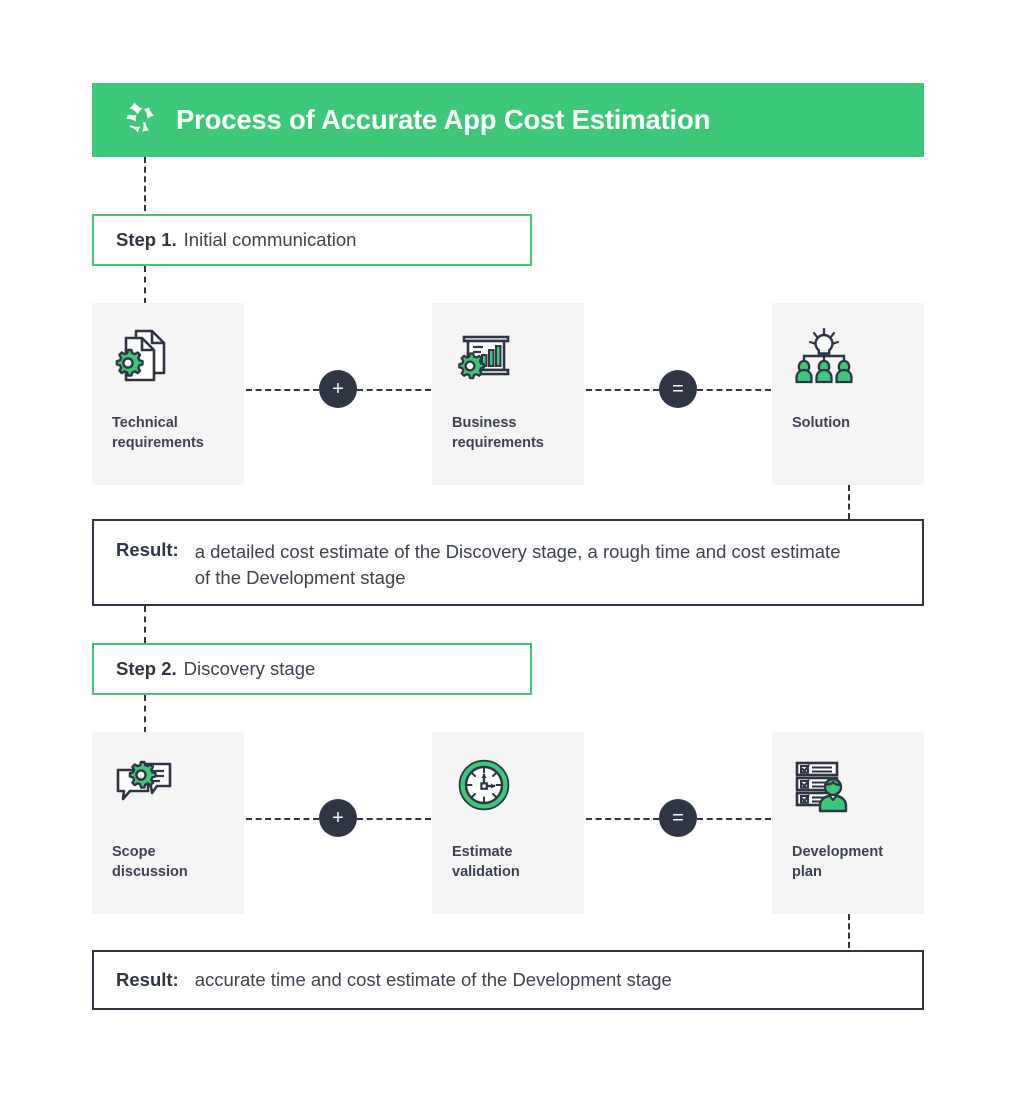 Image resolution: width=1024 pixels, height=1095 pixels. What do you see at coordinates (140, 355) in the screenshot?
I see `documents-gear-icon` at bounding box center [140, 355].